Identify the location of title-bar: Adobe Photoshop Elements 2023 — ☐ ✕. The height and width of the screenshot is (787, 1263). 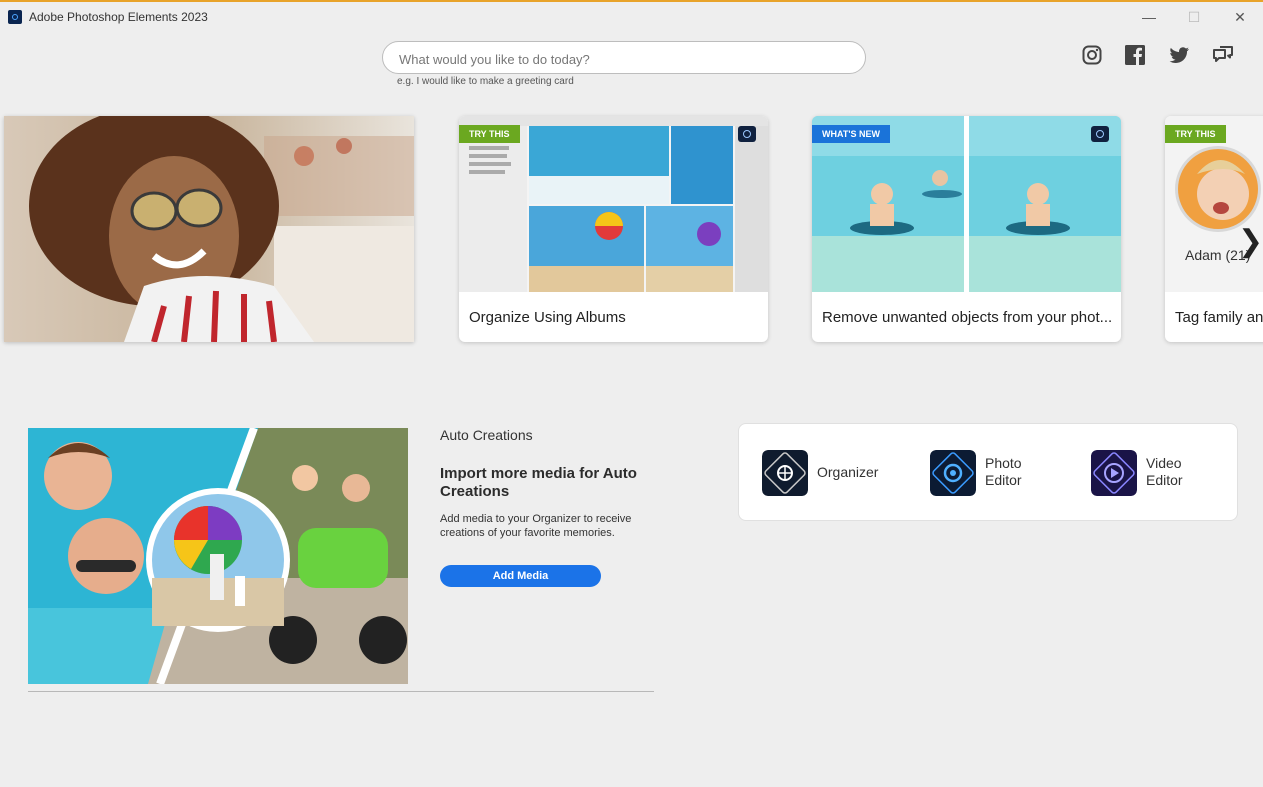
(631, 17).